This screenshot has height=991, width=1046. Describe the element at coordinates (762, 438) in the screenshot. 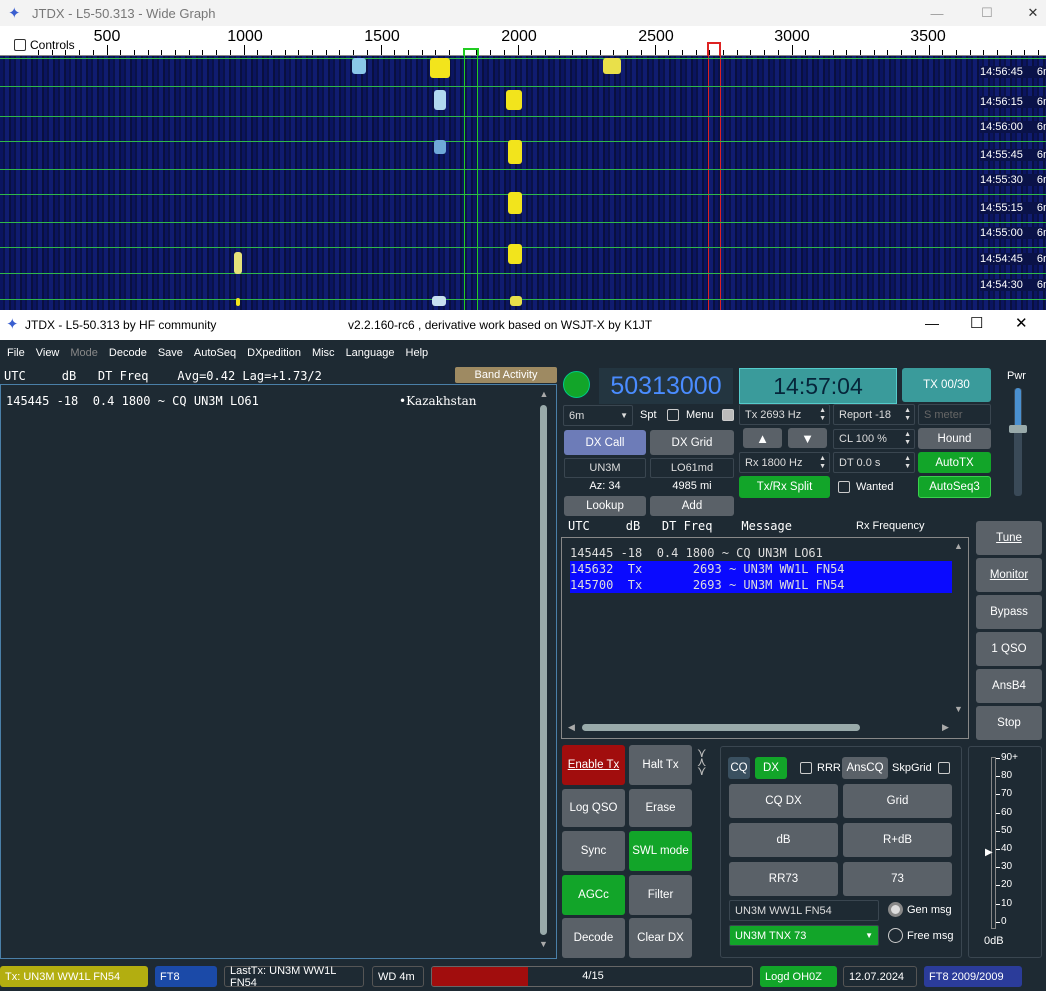

I see `tx-up-button: ▲` at that location.